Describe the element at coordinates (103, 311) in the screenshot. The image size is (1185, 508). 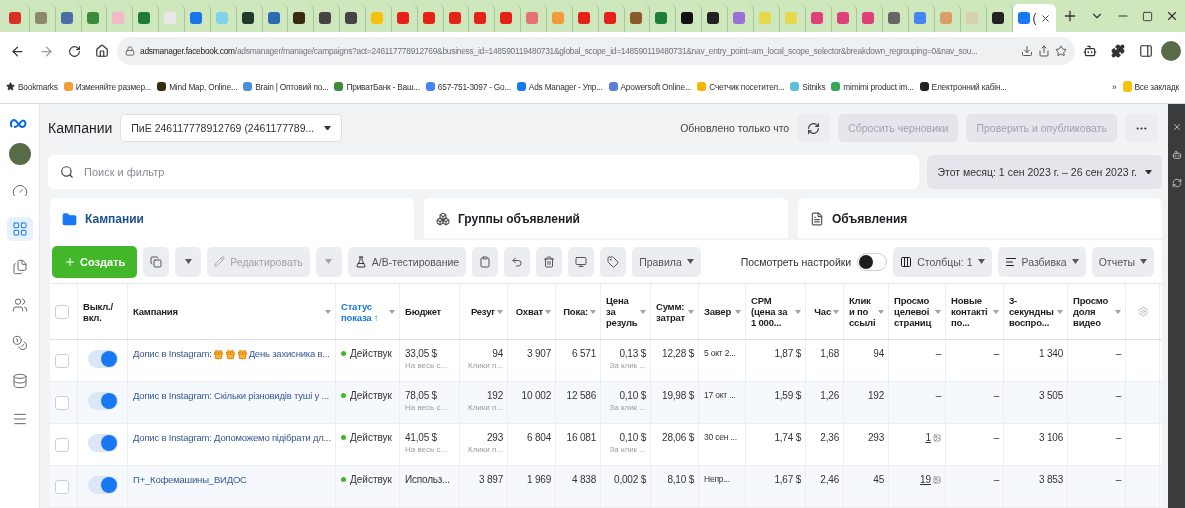
I see `column-header: Выкл./ вкл.` at that location.